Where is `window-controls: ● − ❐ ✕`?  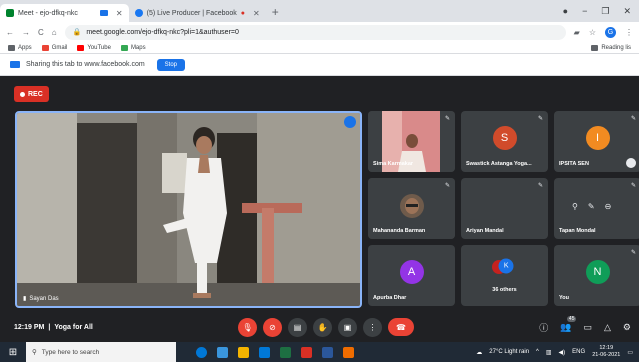
window-controls: ● − ❐ ✕ is located at coordinates (601, 11).